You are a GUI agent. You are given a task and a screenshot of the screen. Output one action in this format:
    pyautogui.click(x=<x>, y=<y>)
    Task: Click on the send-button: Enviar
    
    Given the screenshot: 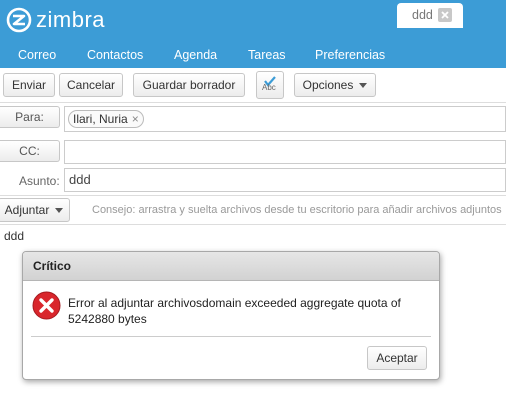 What is the action you would take?
    pyautogui.click(x=29, y=85)
    